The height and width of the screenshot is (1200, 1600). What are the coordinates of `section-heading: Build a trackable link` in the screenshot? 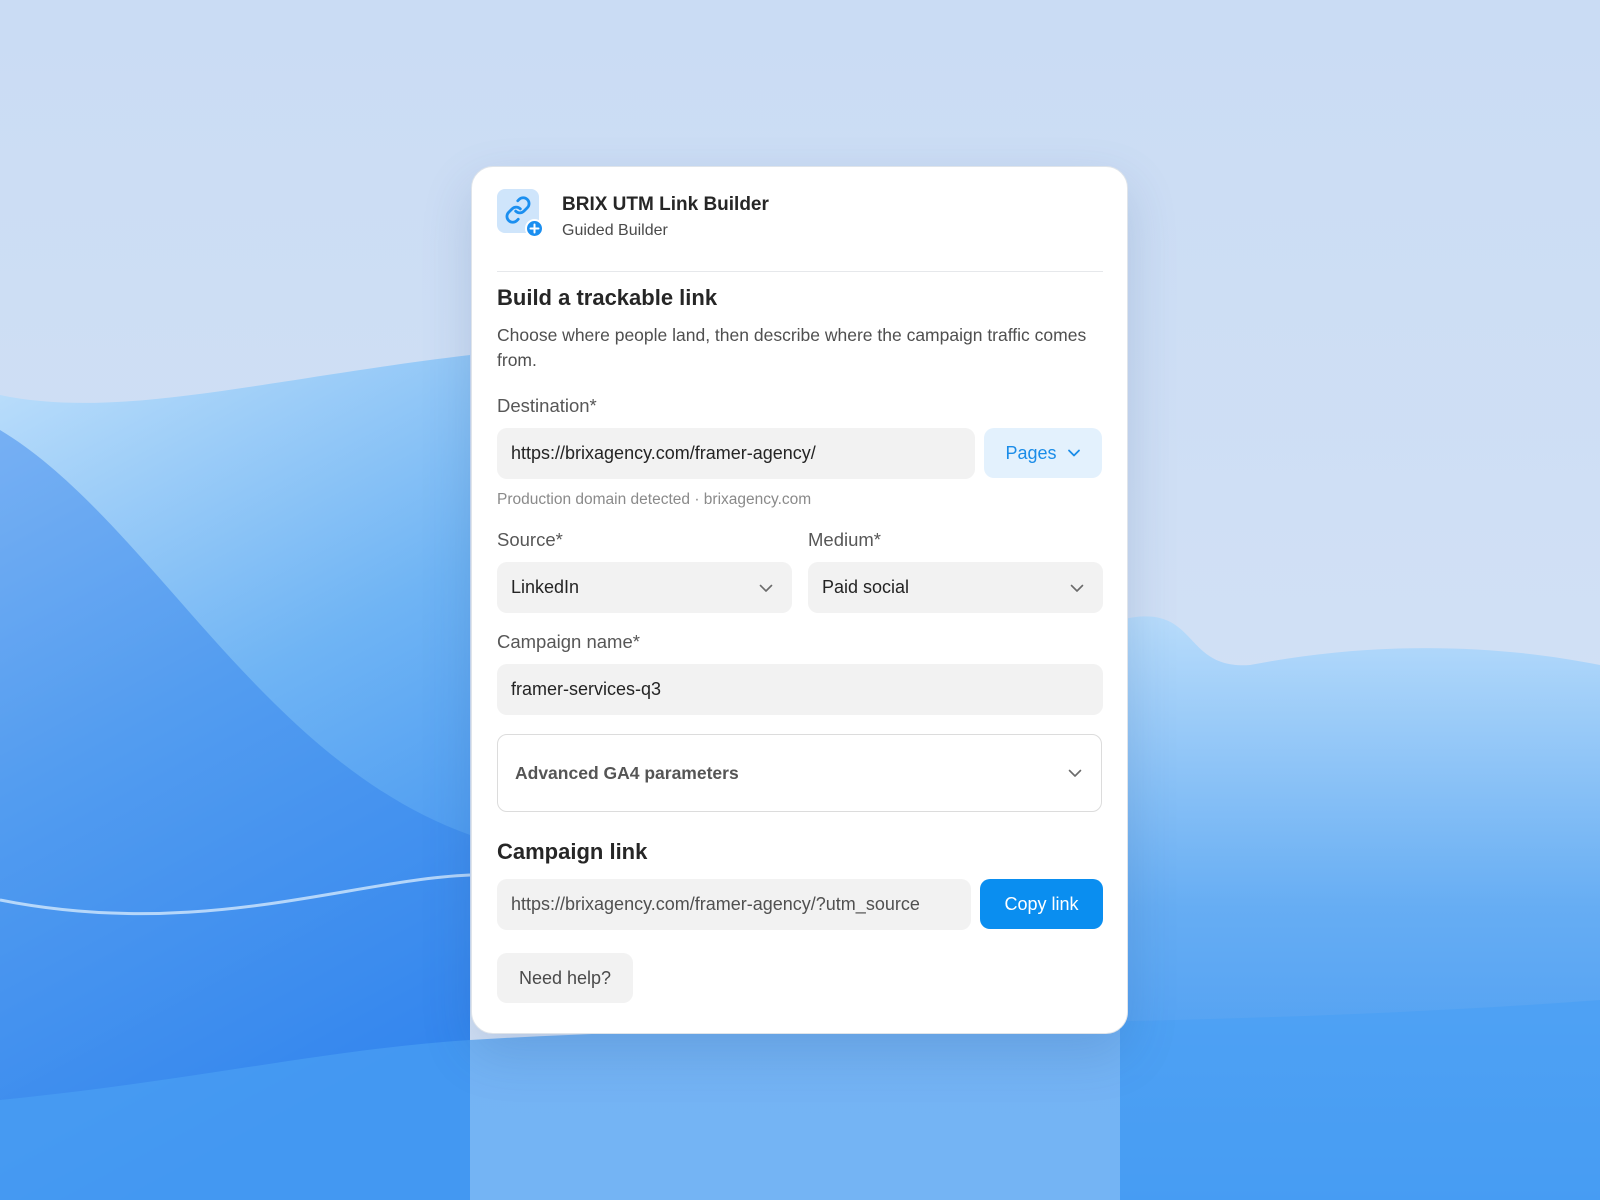 It's located at (607, 297).